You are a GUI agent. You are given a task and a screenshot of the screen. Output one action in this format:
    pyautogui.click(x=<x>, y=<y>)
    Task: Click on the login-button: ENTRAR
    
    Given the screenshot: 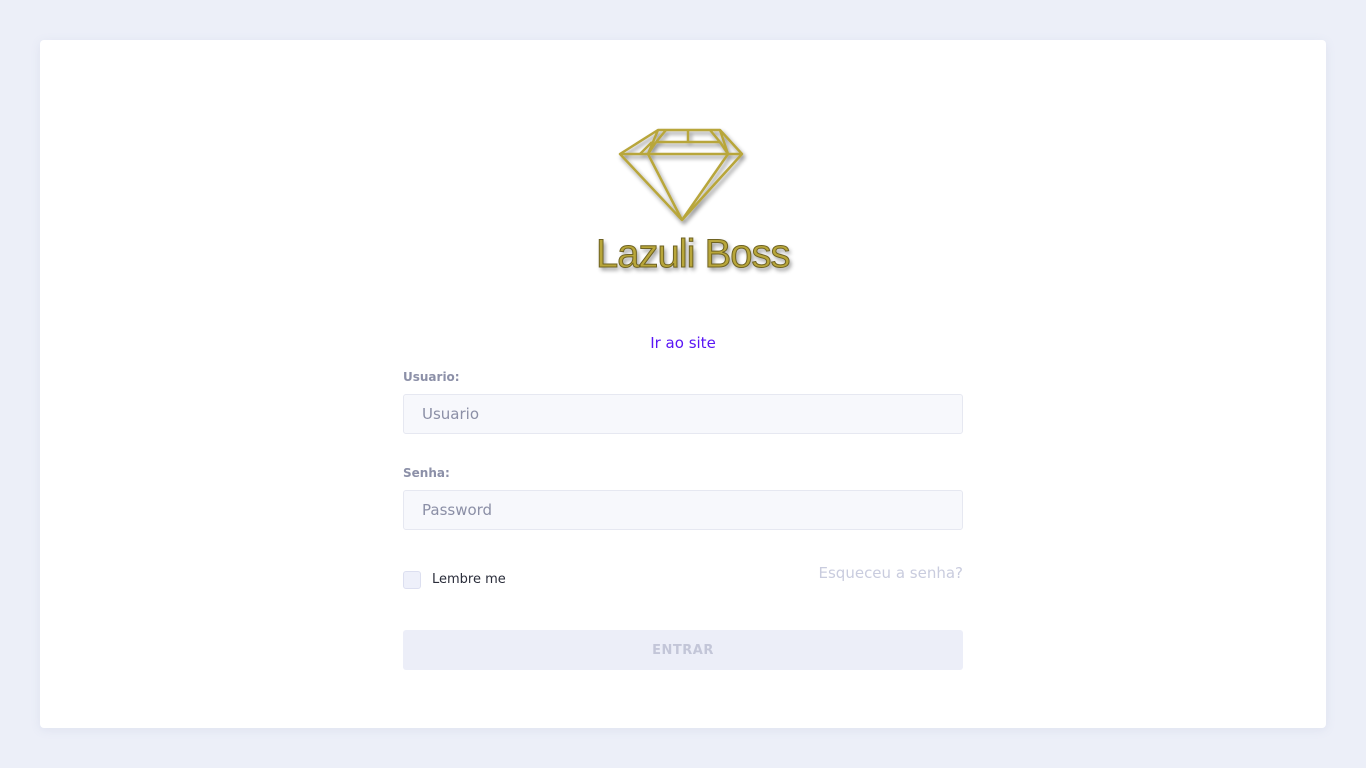 What is the action you would take?
    pyautogui.click(x=683, y=650)
    